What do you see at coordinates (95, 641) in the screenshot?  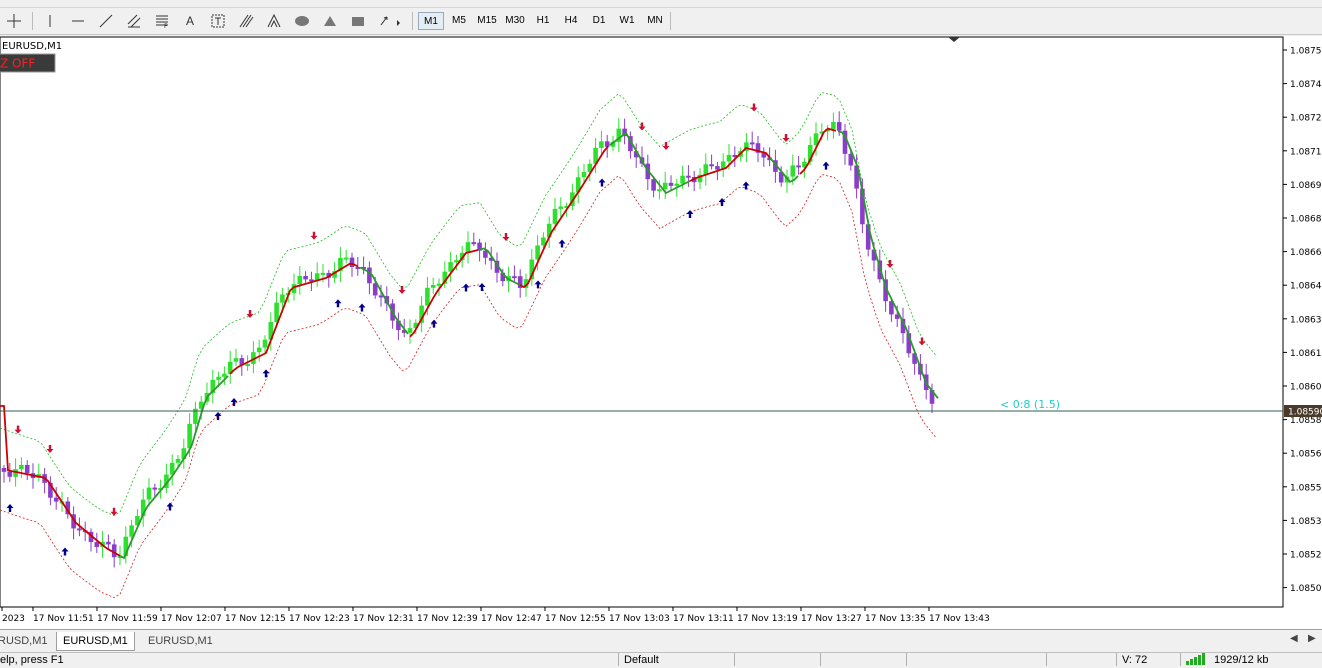 I see `tab-chart-2: EURUSD,M1` at bounding box center [95, 641].